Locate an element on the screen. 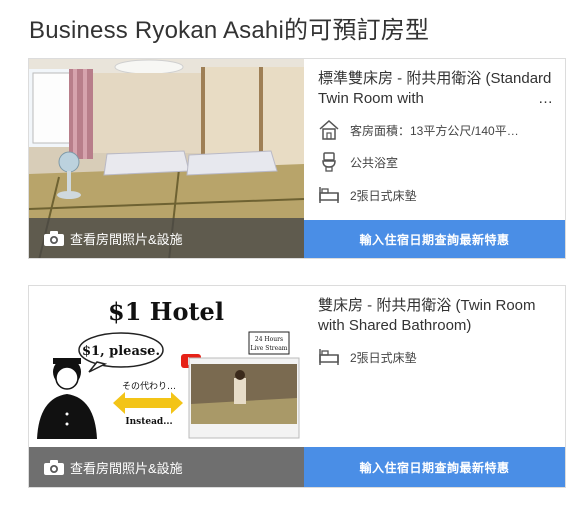 This screenshot has height=507, width=578. room-name-text: 標準雙床房 - 附共用衛浴 (Standard Twin Room with is located at coordinates (435, 88).